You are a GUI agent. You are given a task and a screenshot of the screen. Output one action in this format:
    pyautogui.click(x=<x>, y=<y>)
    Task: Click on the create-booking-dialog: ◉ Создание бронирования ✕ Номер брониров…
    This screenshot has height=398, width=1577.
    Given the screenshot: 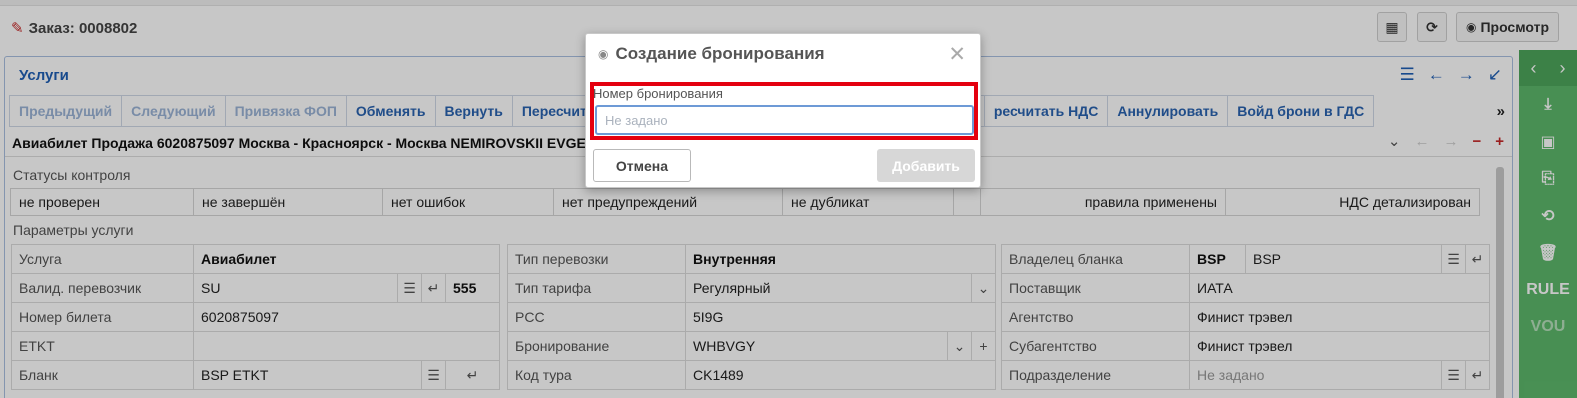 What is the action you would take?
    pyautogui.click(x=783, y=110)
    